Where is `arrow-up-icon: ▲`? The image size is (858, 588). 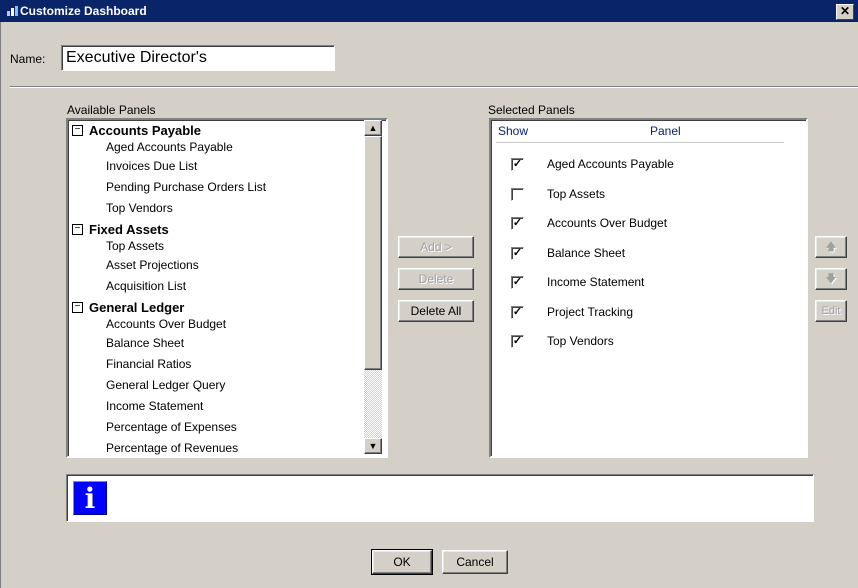
arrow-up-icon: ▲ is located at coordinates (373, 128).